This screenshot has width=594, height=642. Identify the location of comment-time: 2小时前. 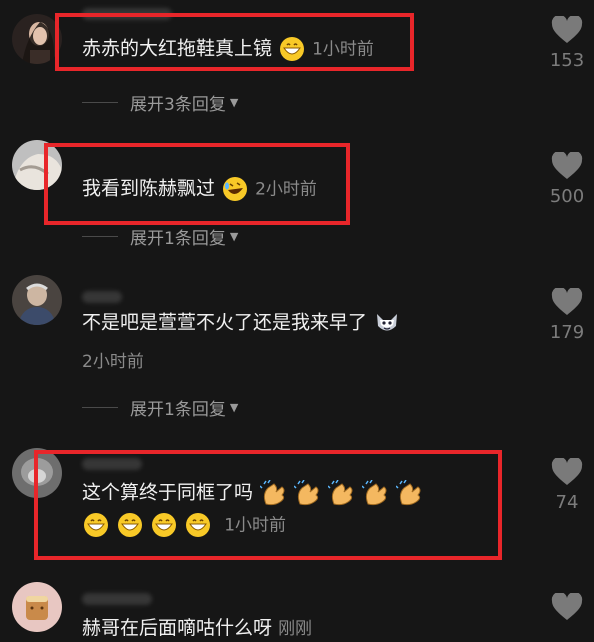
(113, 362).